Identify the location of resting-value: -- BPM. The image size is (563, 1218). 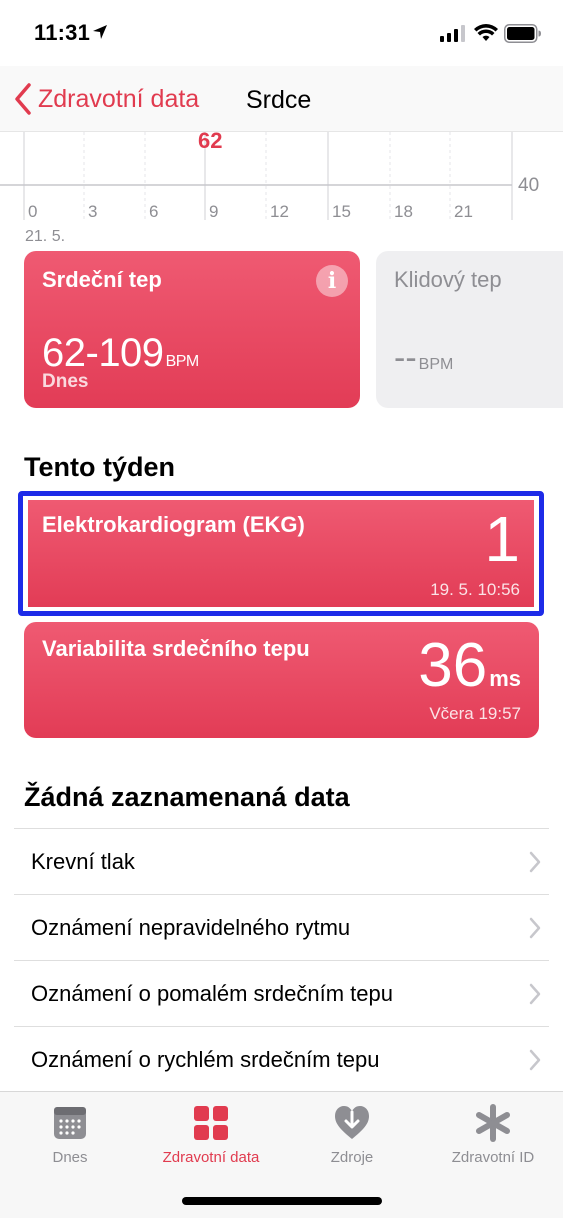
(424, 358).